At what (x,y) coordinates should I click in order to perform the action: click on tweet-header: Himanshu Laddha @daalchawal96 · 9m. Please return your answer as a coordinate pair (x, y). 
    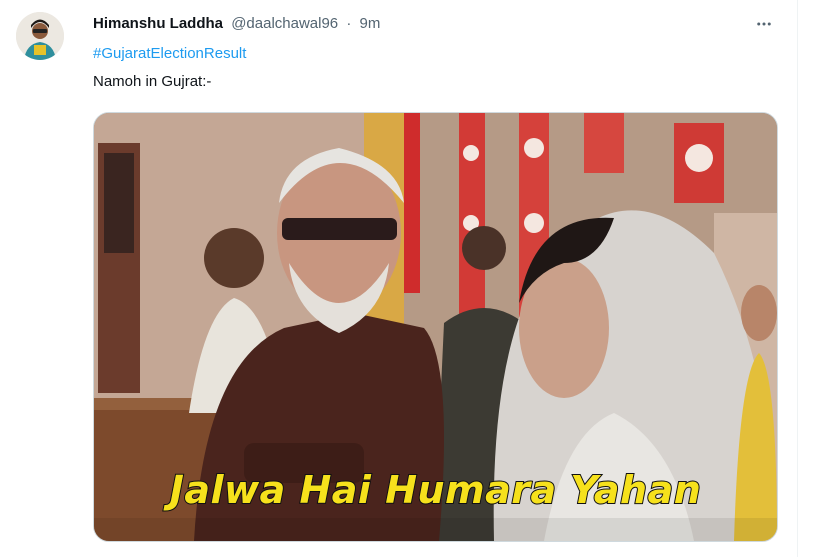
    Looking at the image, I should click on (236, 24).